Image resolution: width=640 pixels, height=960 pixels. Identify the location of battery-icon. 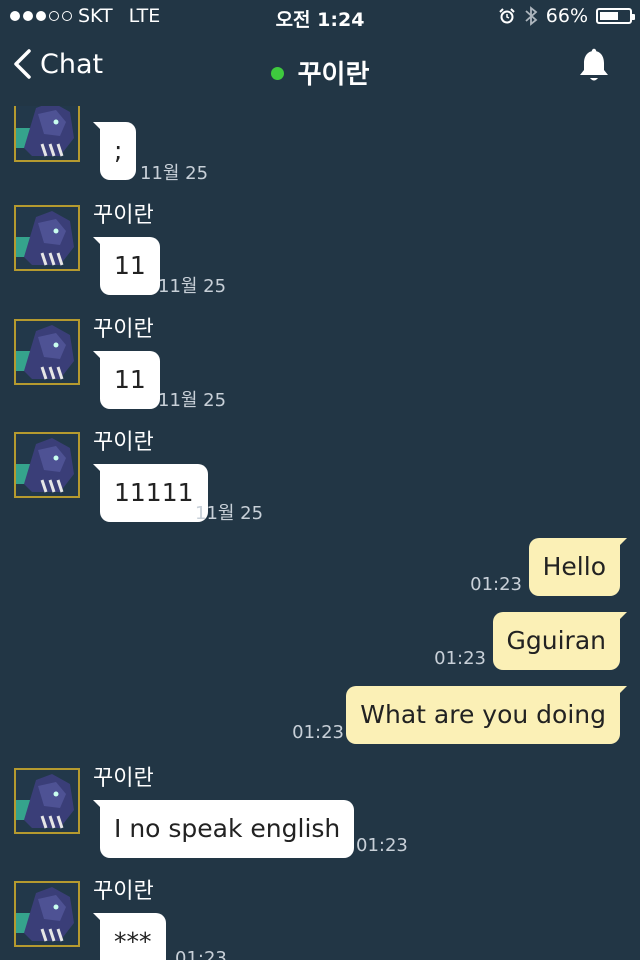
(615, 16).